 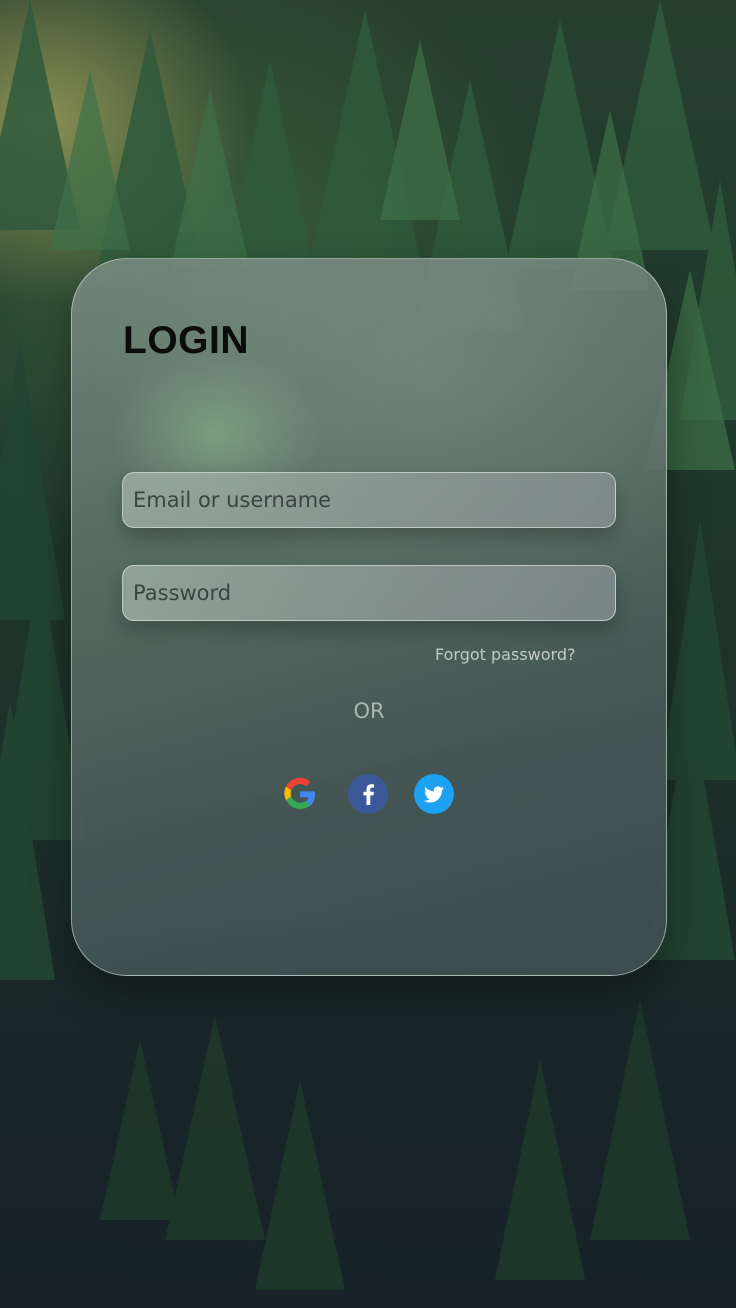 I want to click on email-field, so click(x=369, y=500).